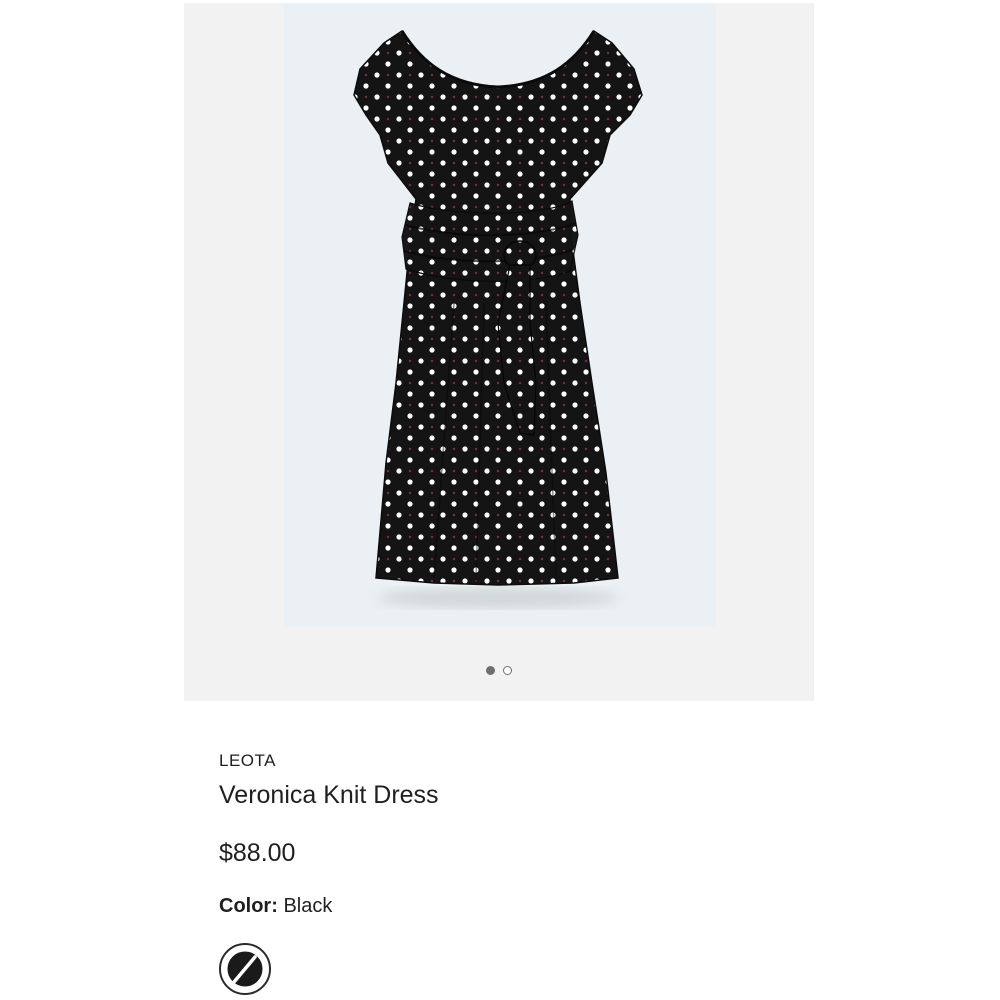 The image size is (1000, 1000). Describe the element at coordinates (247, 760) in the screenshot. I see `product-brand: LEOTA` at that location.